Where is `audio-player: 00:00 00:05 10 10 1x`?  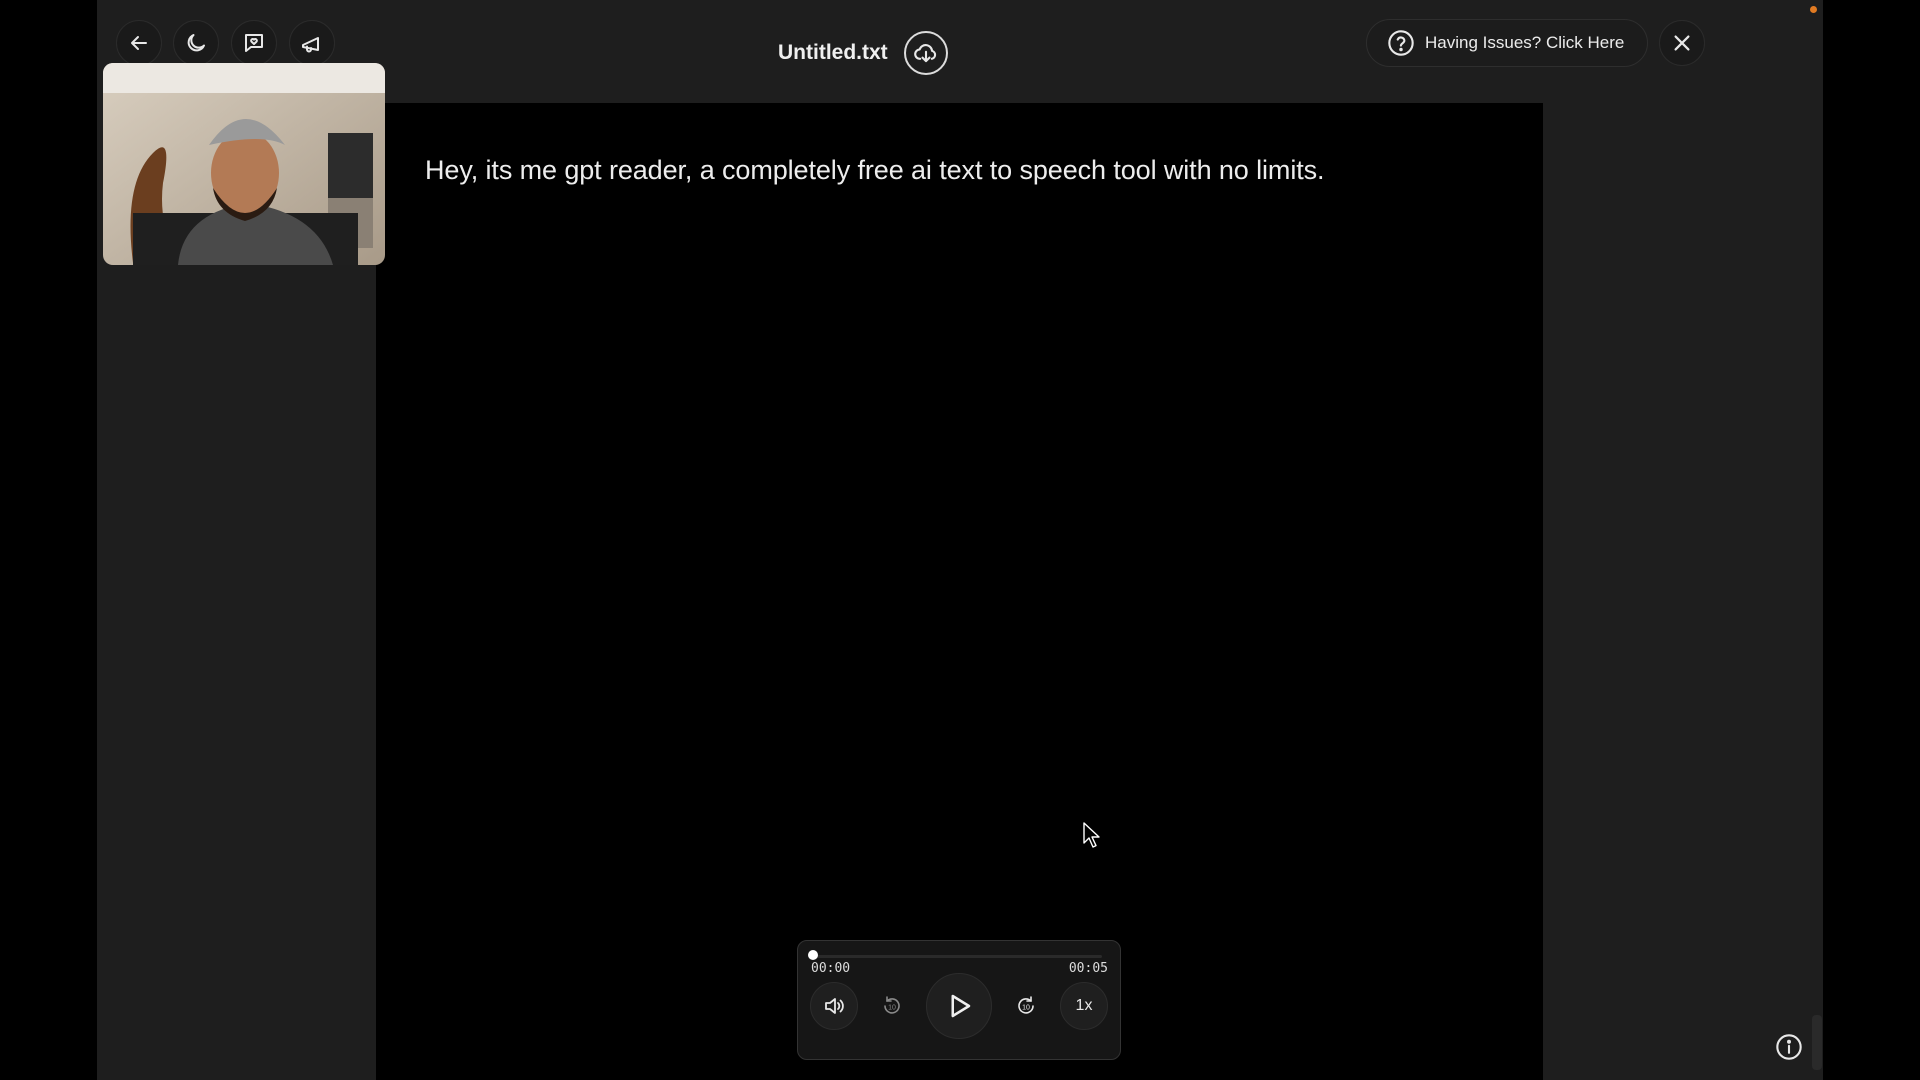
audio-player: 00:00 00:05 10 10 1x is located at coordinates (959, 1000).